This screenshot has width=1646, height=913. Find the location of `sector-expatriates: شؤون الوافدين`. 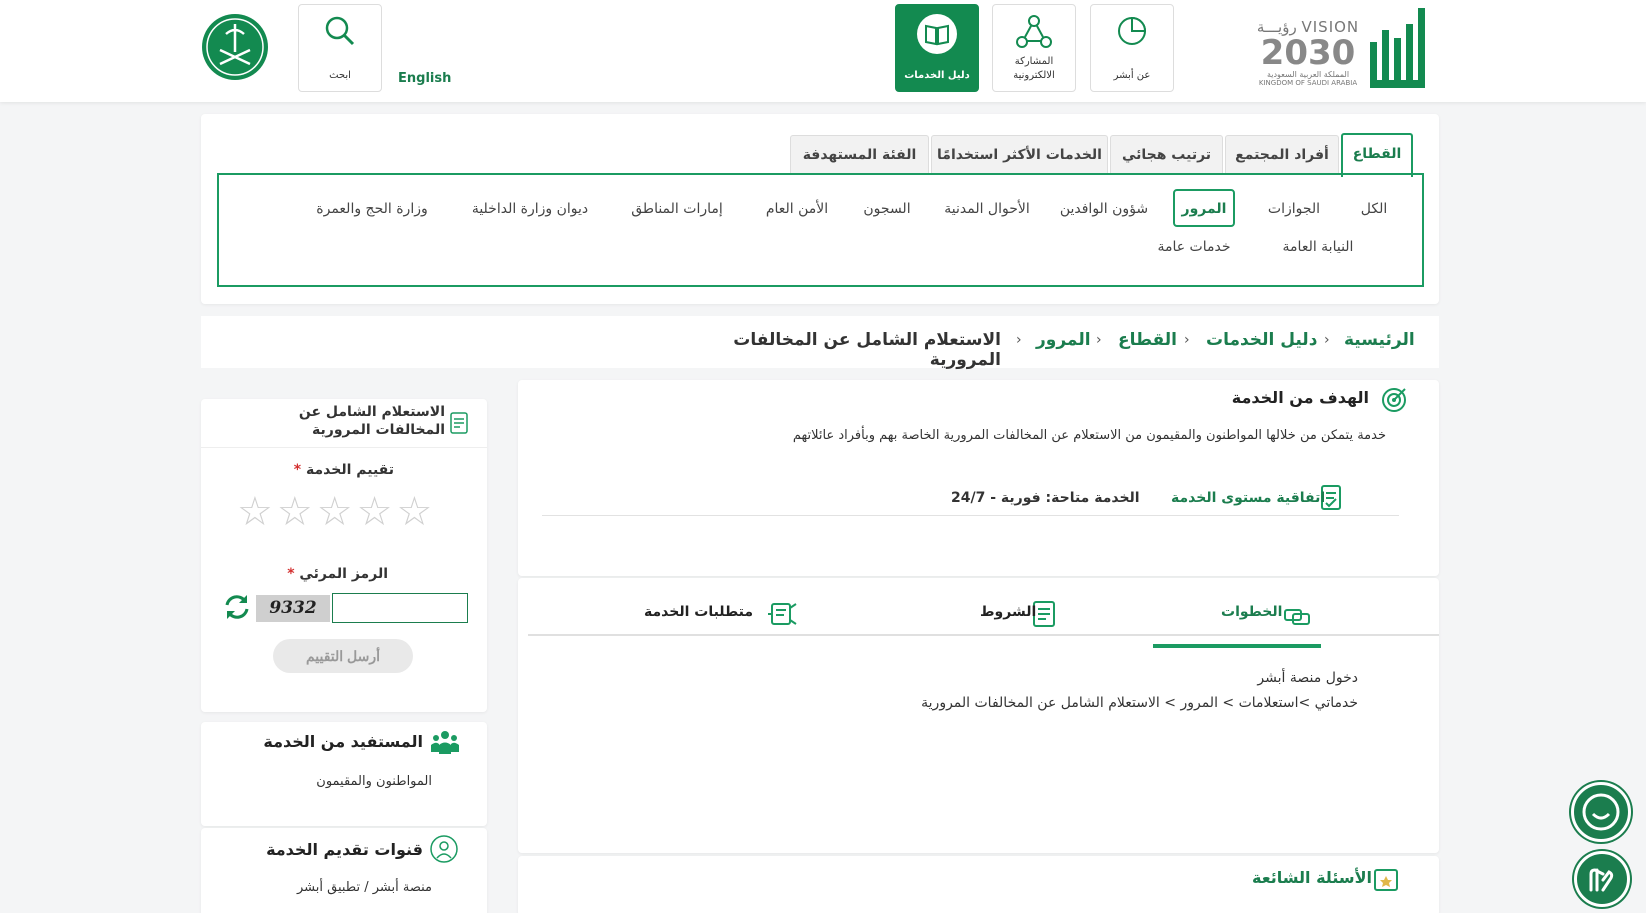

sector-expatriates: شؤون الوافدين is located at coordinates (1104, 210).